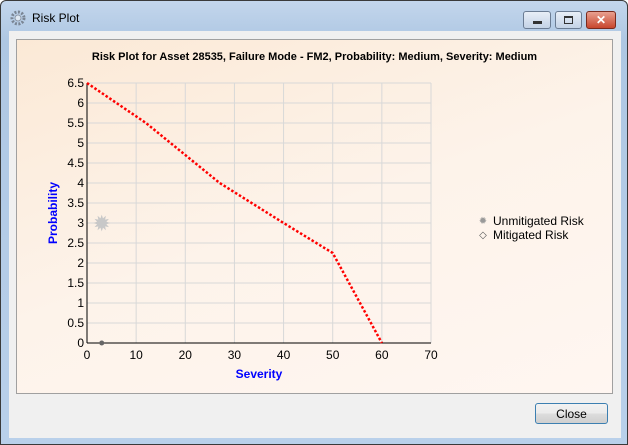 This screenshot has height=445, width=628. I want to click on diamond-icon: ◇, so click(483, 235).